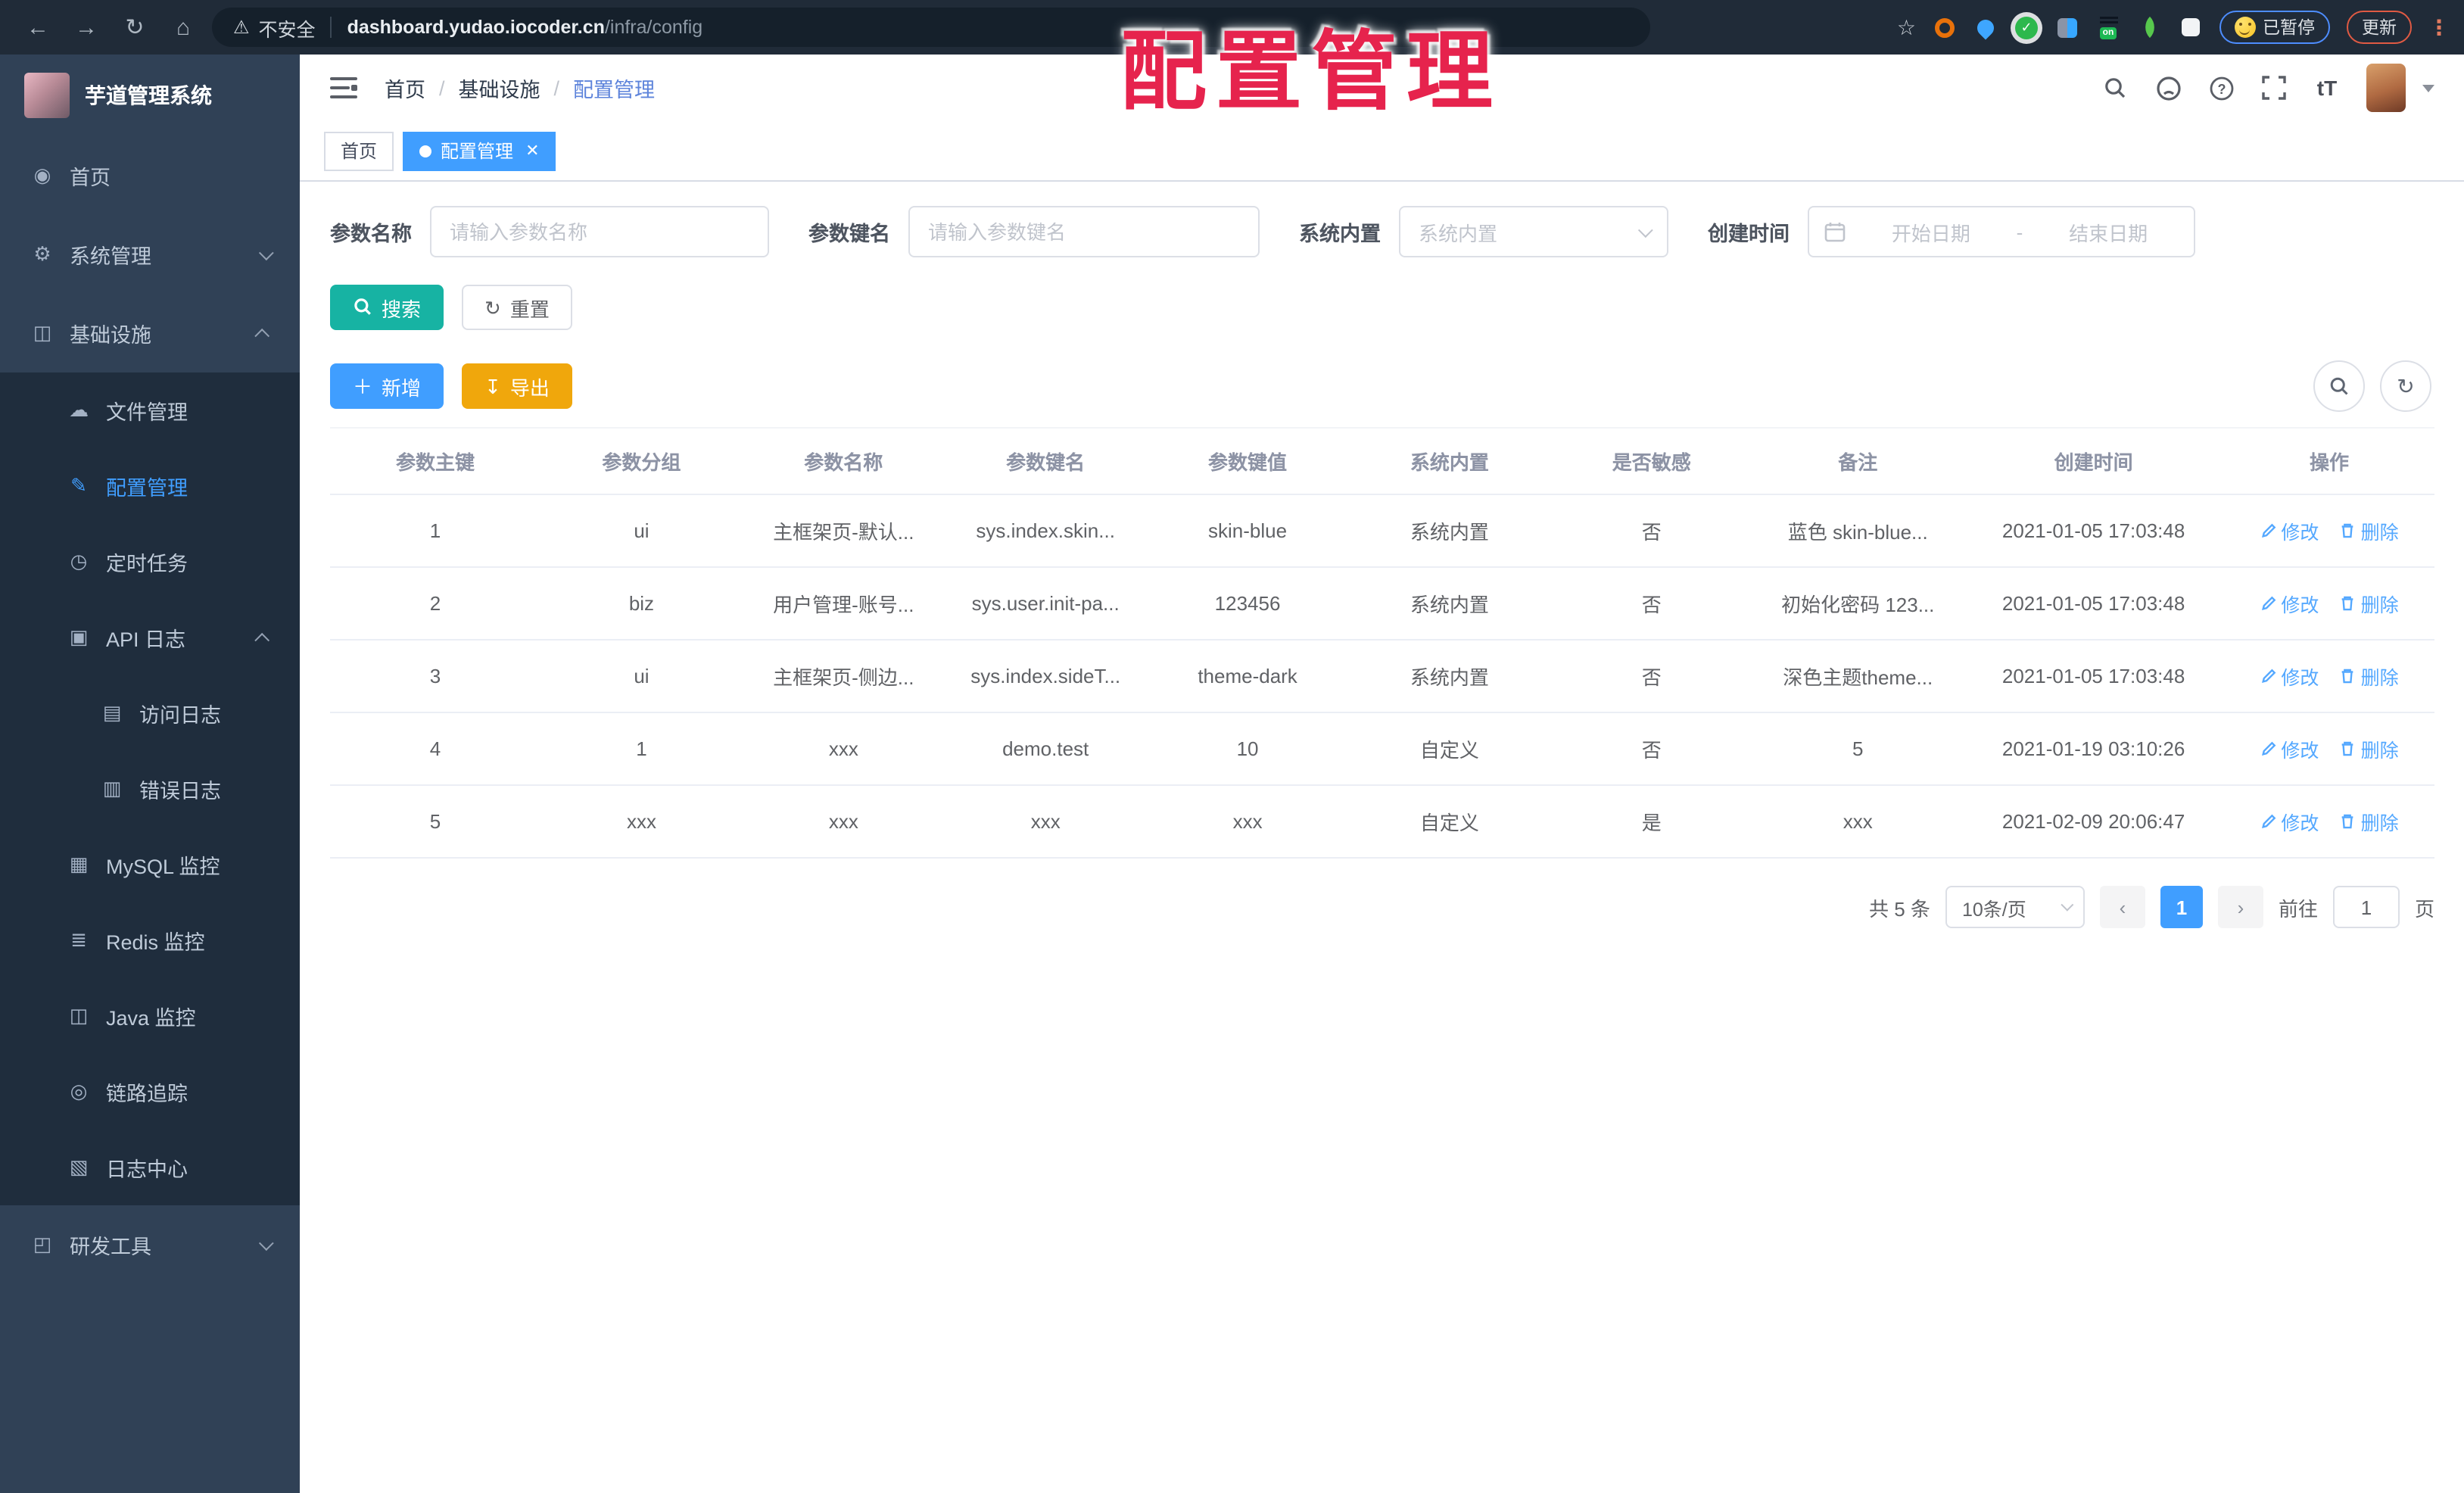  I want to click on extensions-puzzle-icon, so click(2190, 27).